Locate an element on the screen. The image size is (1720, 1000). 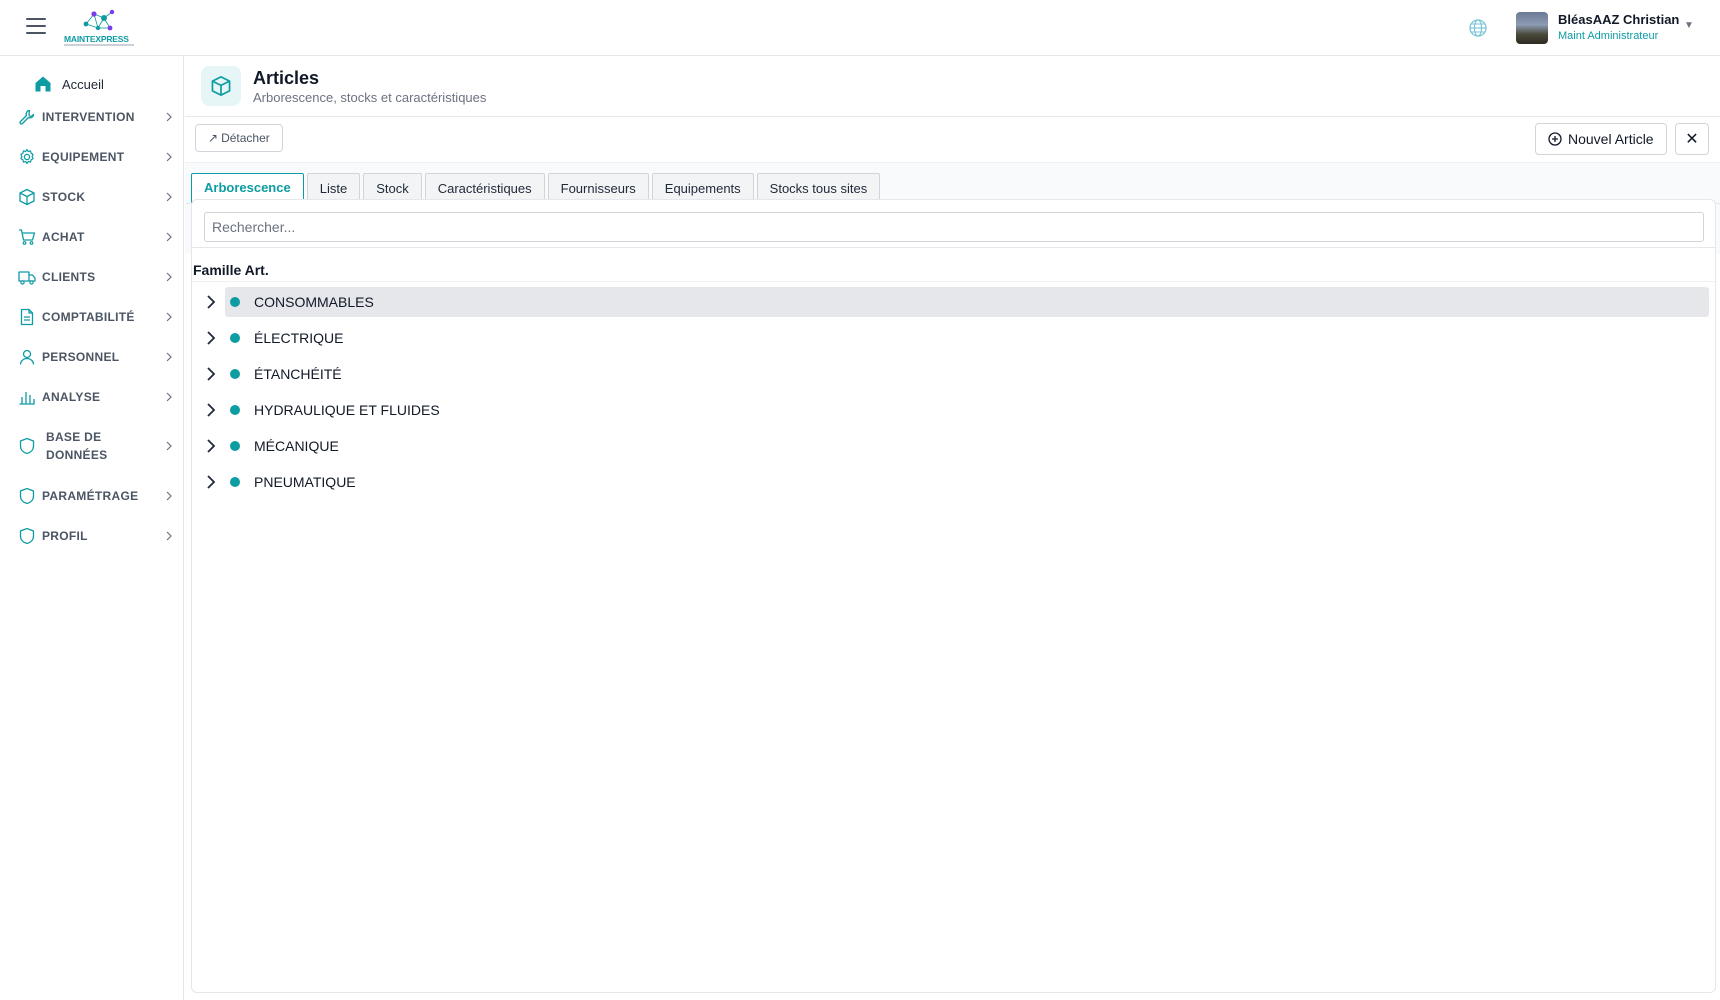
tree-node-electrique: ÉLECTRIQUE is located at coordinates (953, 338).